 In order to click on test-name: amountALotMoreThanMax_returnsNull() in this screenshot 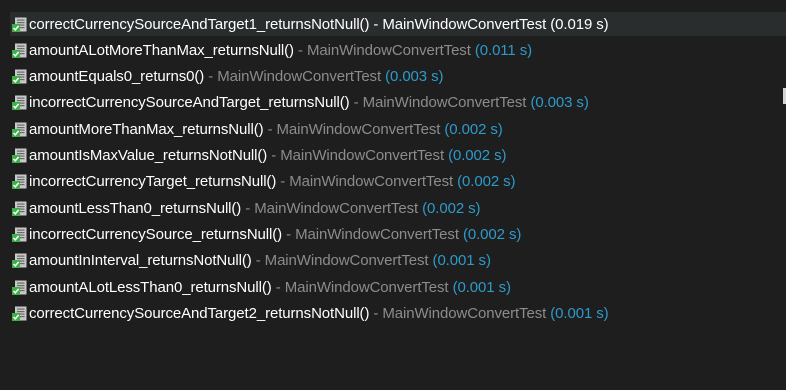, I will do `click(161, 50)`.